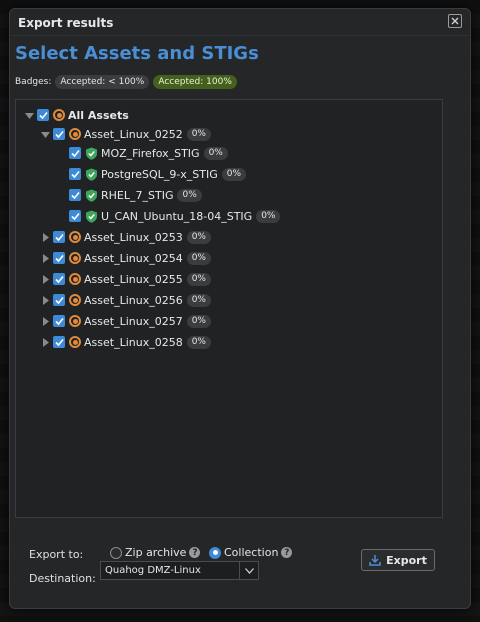 Image resolution: width=480 pixels, height=622 pixels. I want to click on close-button, so click(455, 21).